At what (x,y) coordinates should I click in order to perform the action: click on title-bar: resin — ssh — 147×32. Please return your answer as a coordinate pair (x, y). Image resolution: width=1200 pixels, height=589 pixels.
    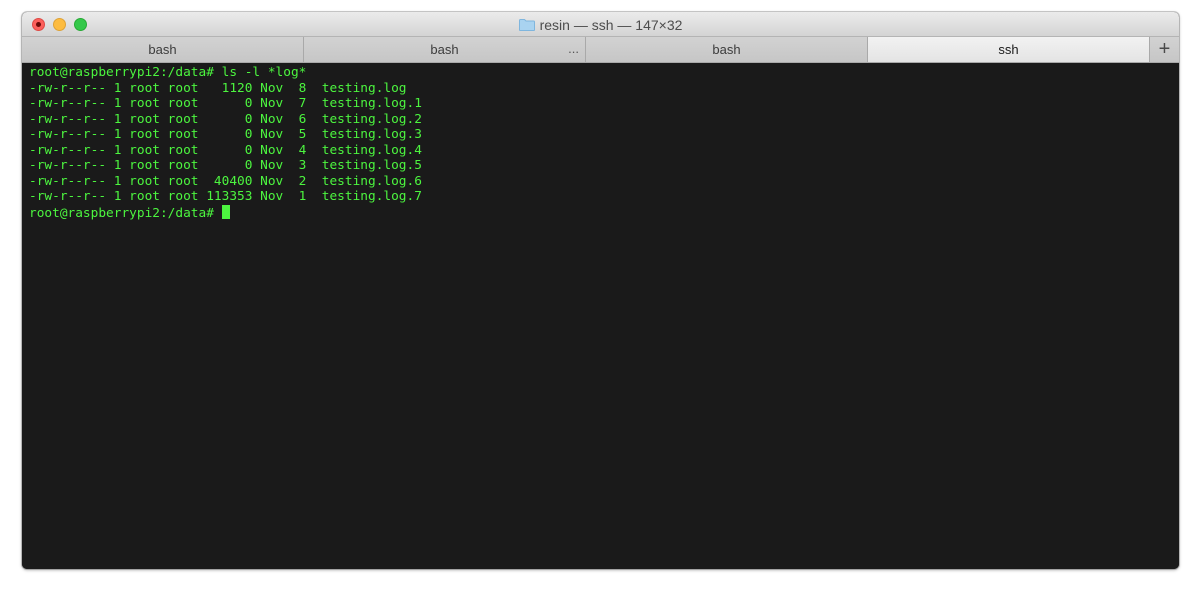
    Looking at the image, I should click on (600, 24).